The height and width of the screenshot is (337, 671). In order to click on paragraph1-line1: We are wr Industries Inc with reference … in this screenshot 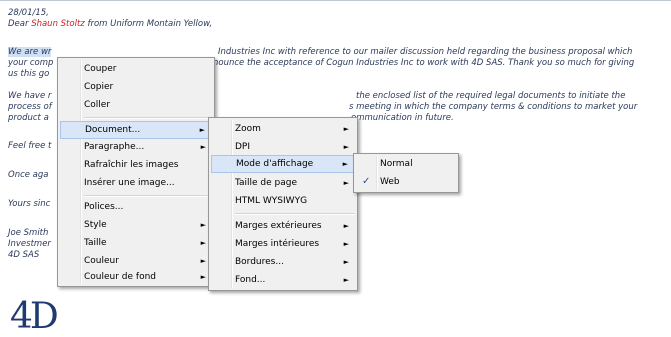, I will do `click(320, 52)`.